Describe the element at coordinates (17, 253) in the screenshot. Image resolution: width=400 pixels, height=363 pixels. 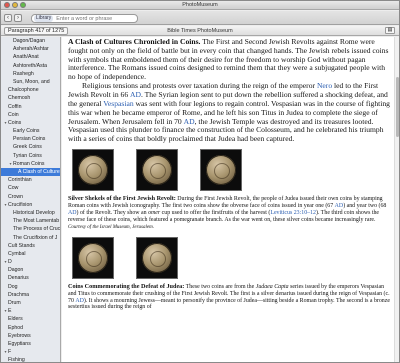
I see `sidebar-item-label: Cymbal` at that location.